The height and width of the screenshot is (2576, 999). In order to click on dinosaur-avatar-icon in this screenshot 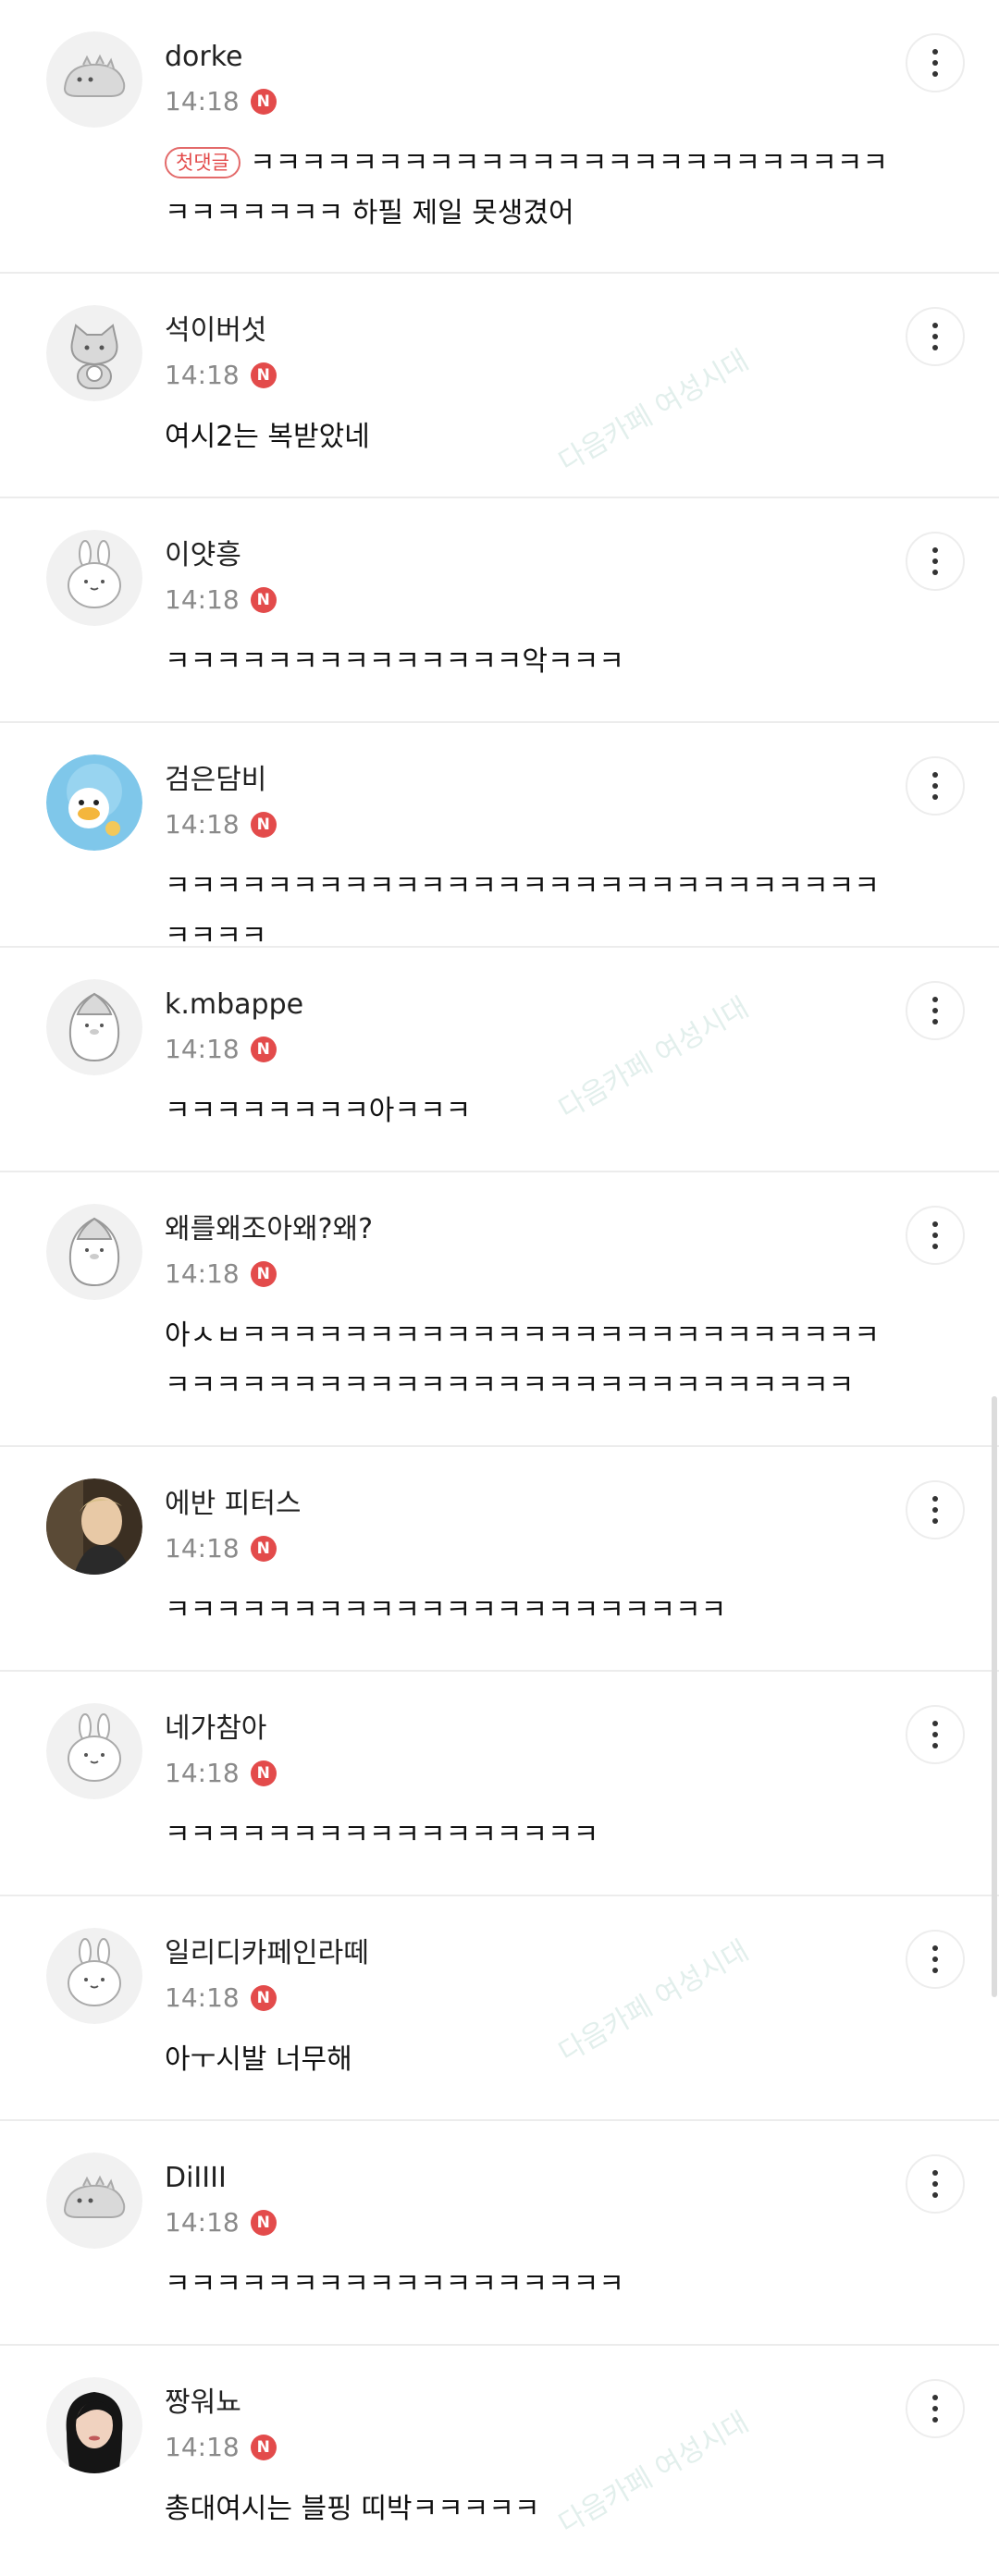, I will do `click(94, 2201)`.